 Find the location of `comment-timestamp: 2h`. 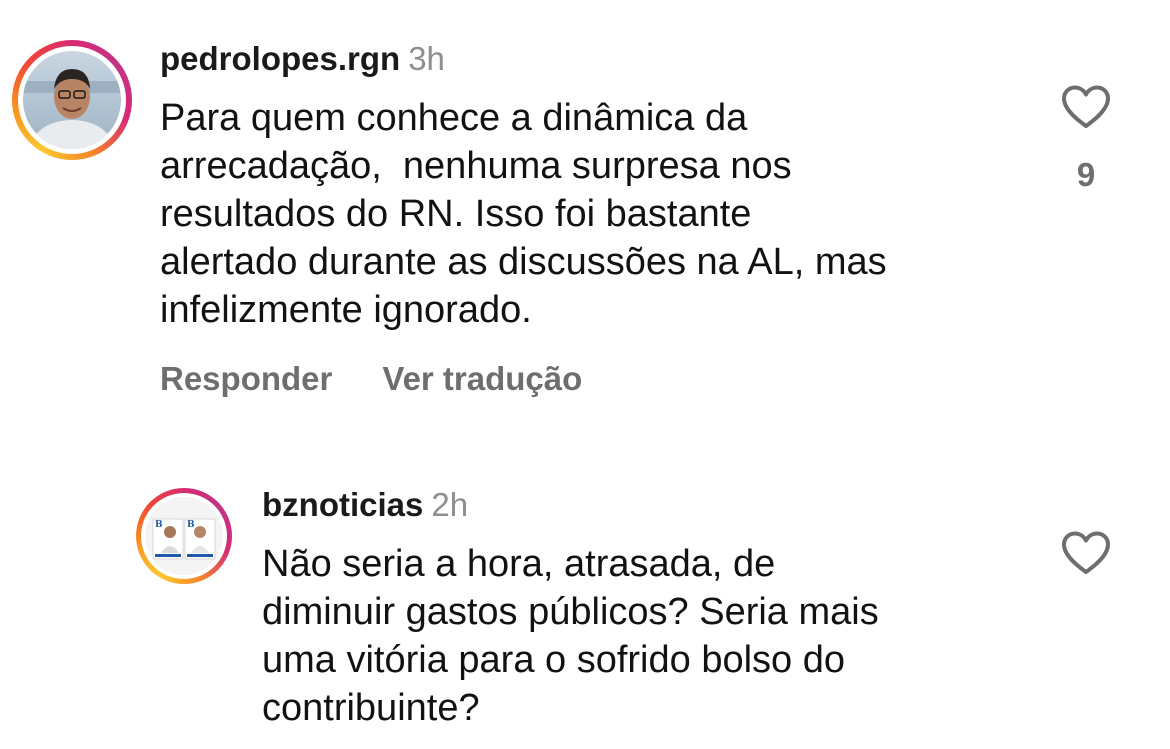

comment-timestamp: 2h is located at coordinates (450, 504).